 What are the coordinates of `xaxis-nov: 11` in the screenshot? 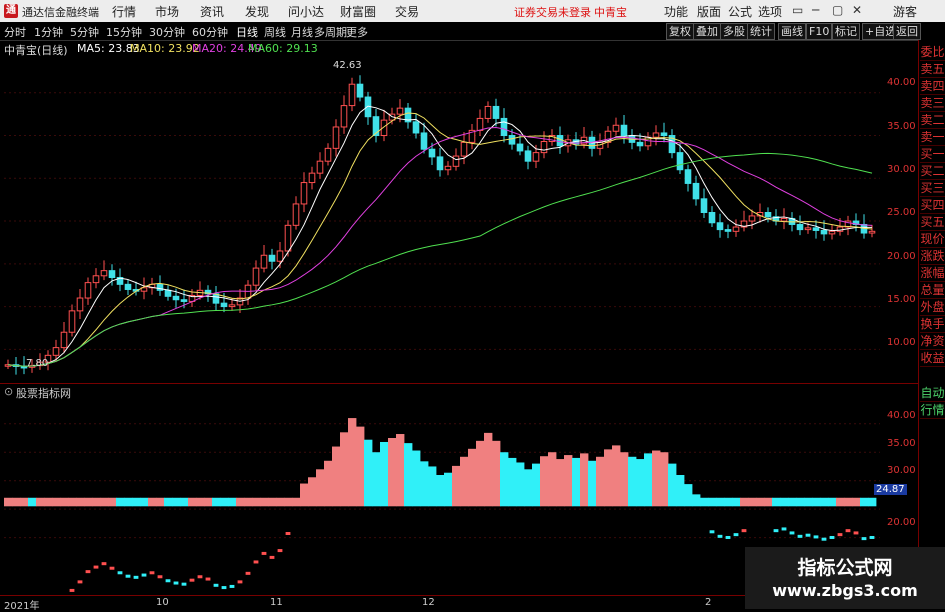 It's located at (276, 602).